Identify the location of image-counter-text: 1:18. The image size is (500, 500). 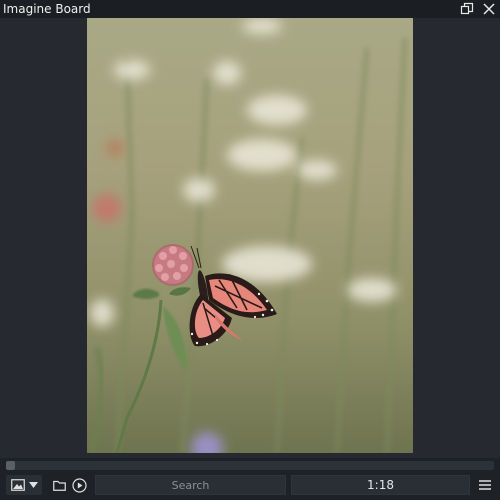
(380, 485).